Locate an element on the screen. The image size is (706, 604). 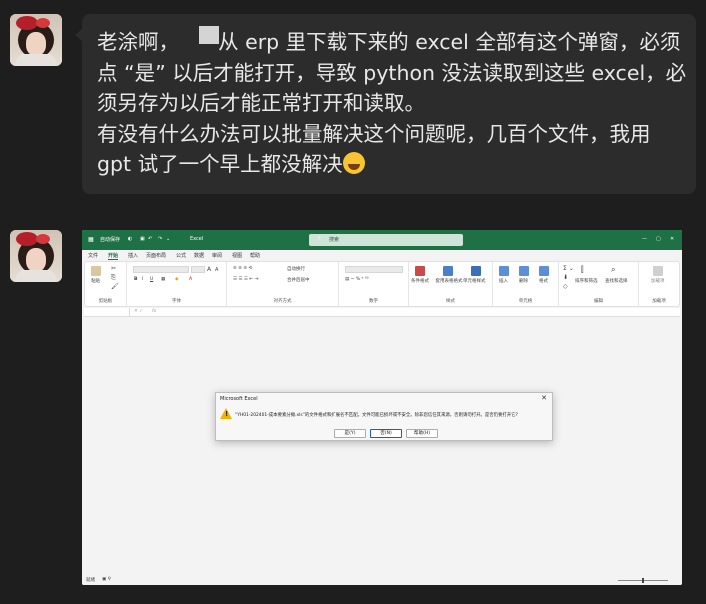
group-addins: 加载项 加载项 is located at coordinates (659, 284).